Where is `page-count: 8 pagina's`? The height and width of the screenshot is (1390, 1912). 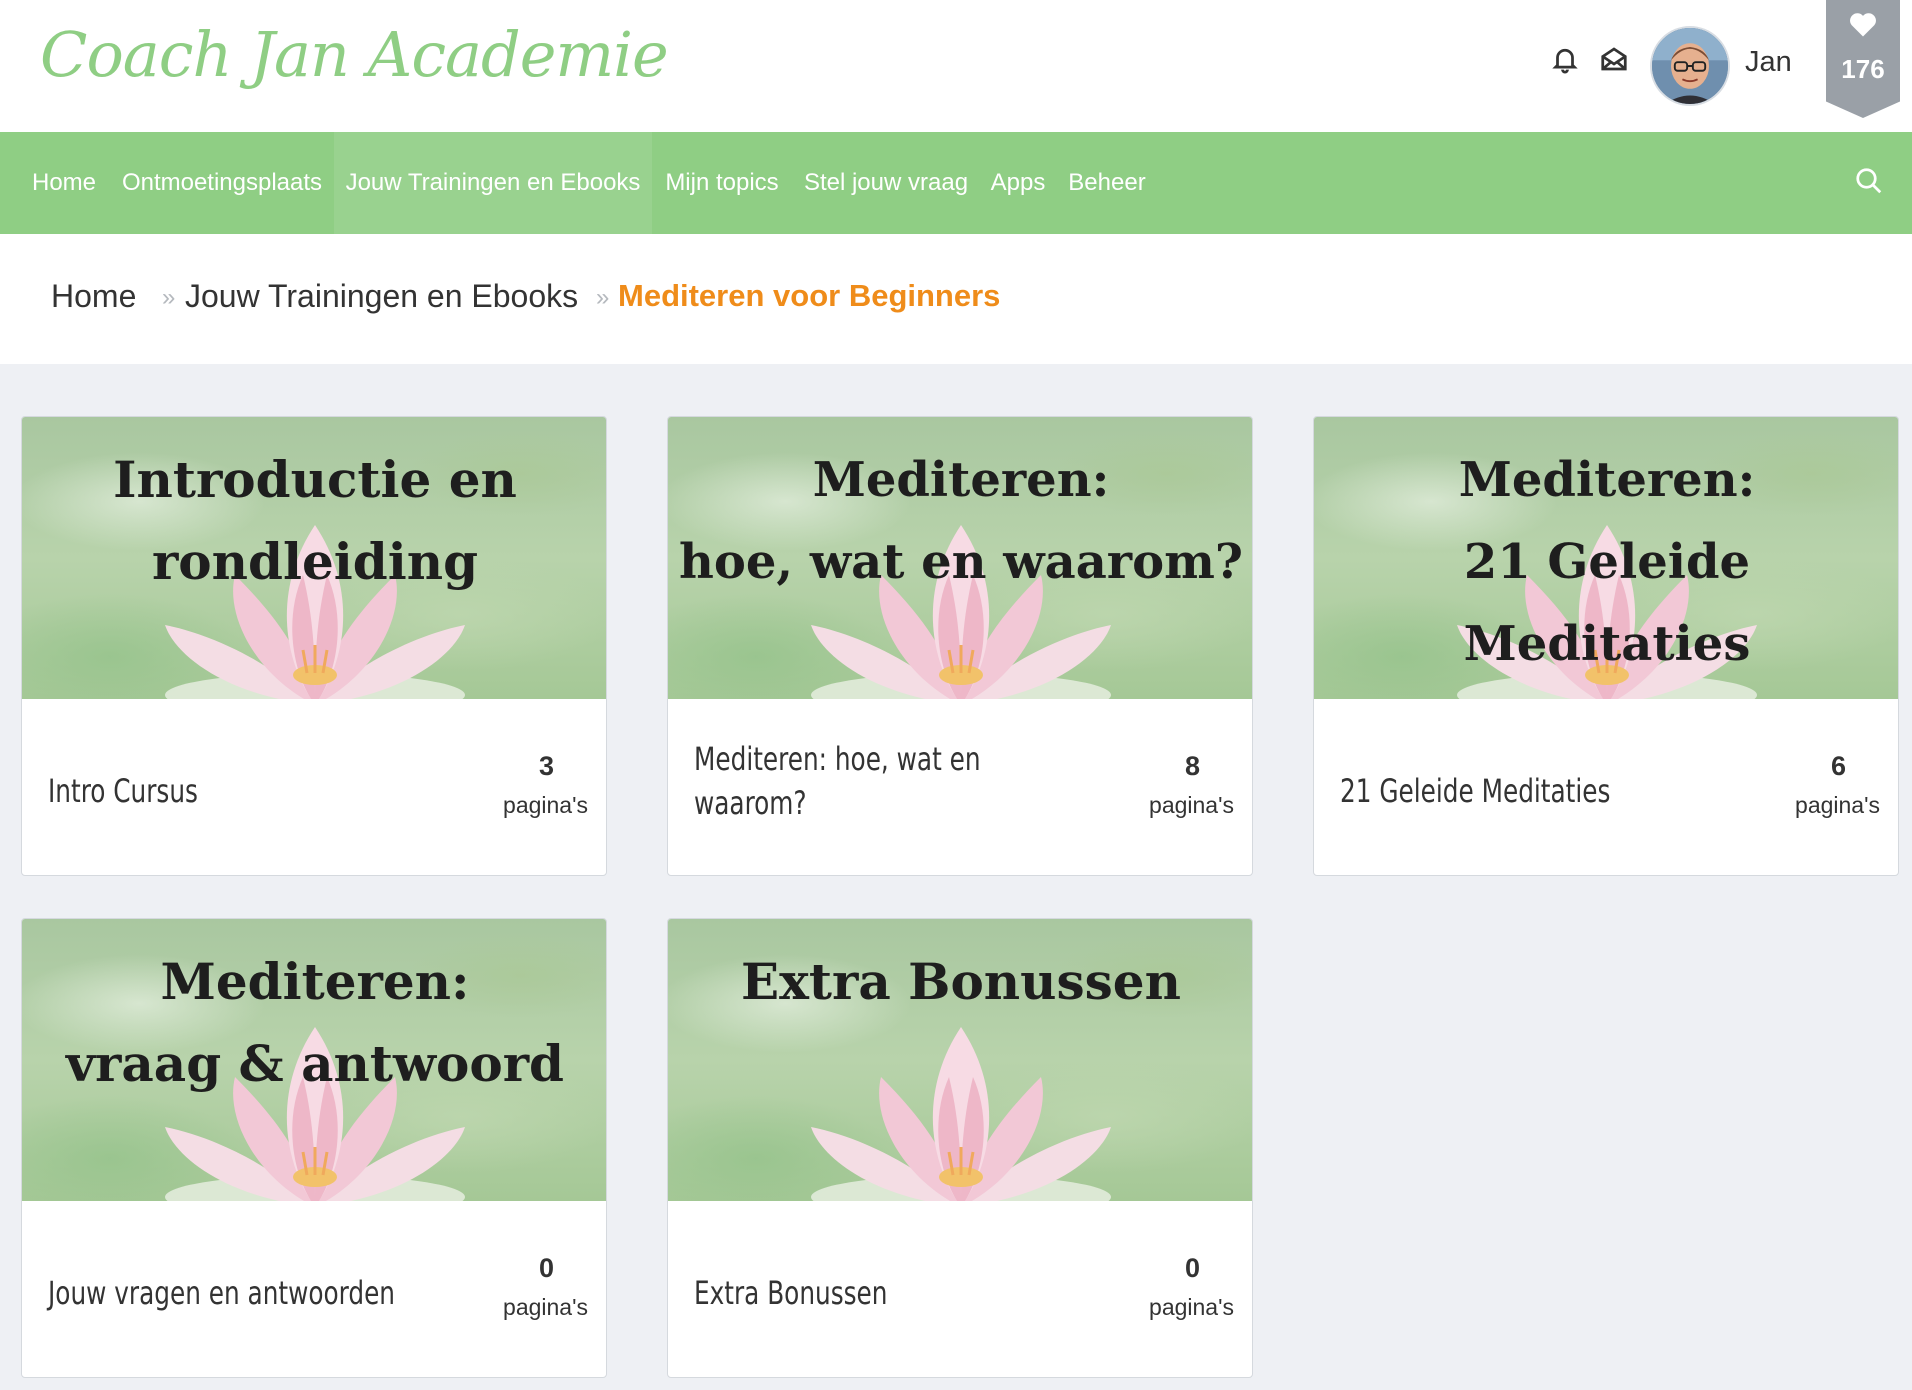
page-count: 8 pagina's is located at coordinates (1174, 785).